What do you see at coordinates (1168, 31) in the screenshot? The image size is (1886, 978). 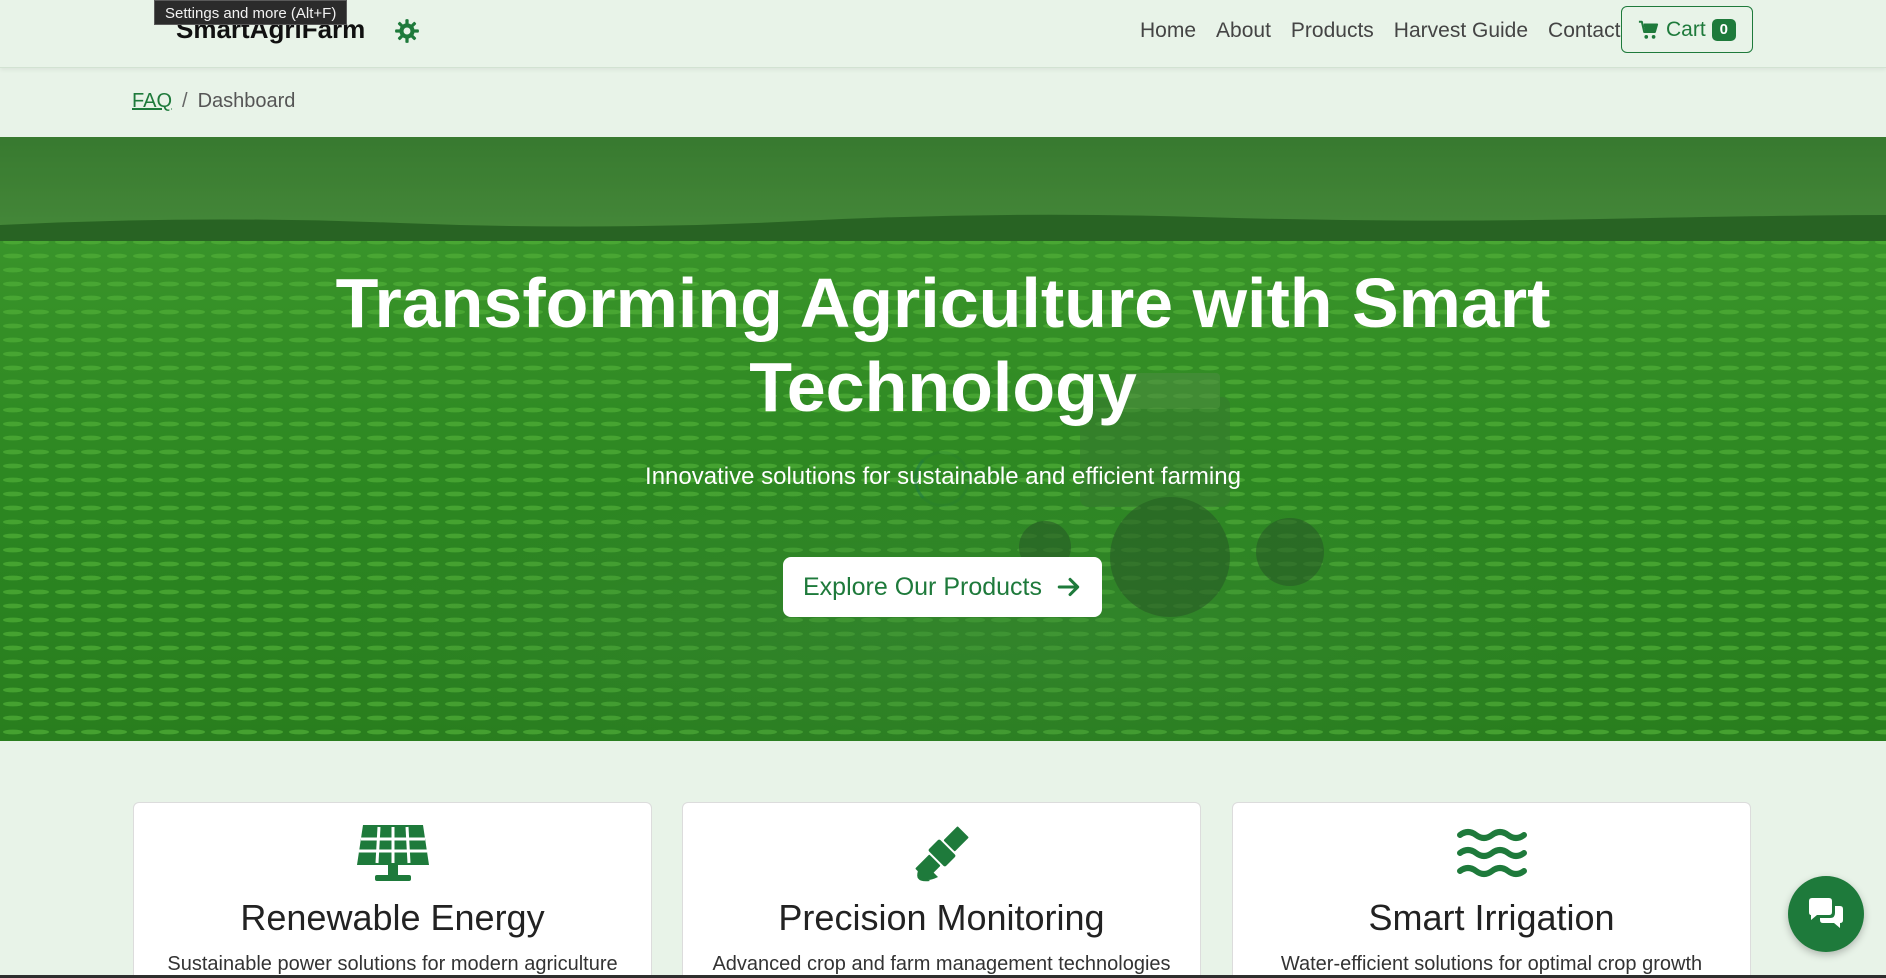 I see `nav-home: Home` at bounding box center [1168, 31].